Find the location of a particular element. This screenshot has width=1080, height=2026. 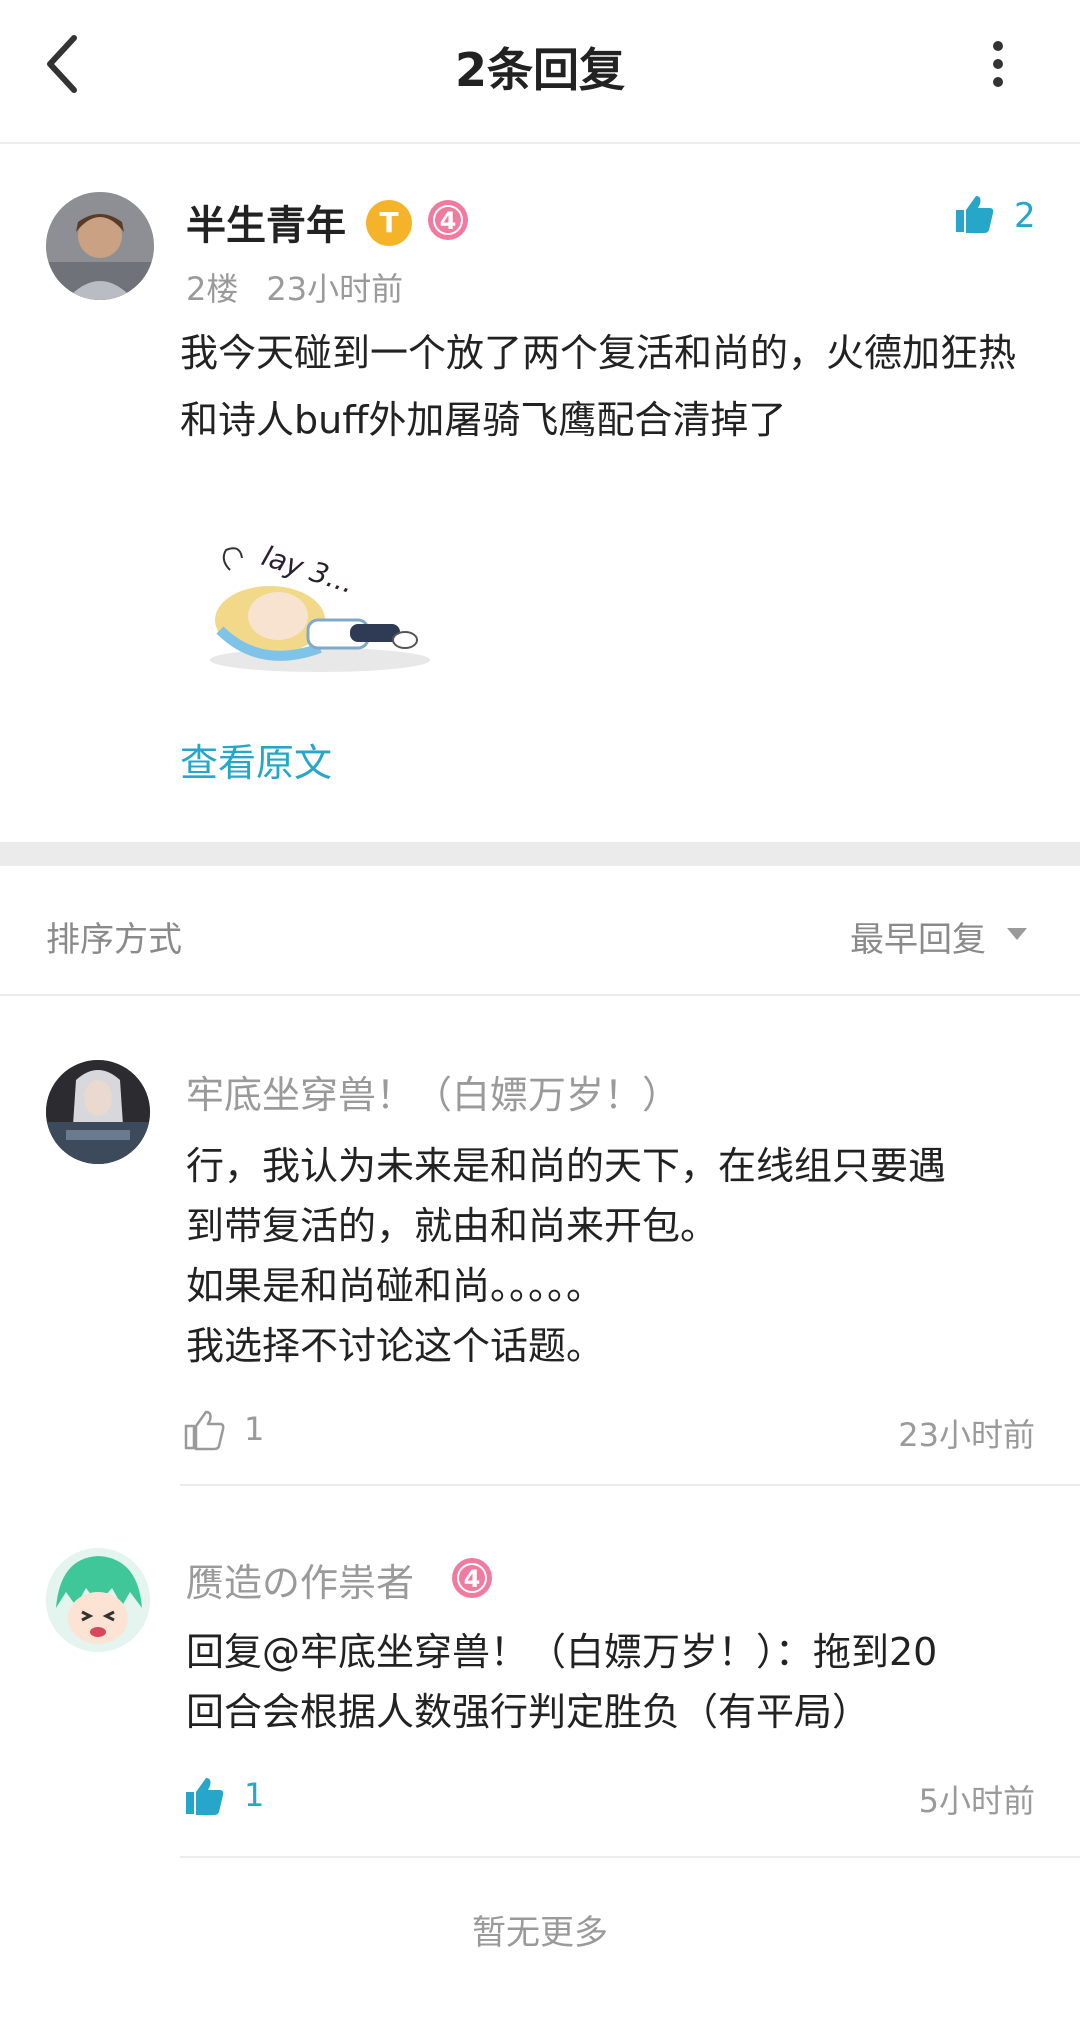

reply-author-name: 赝造の作祟者 is located at coordinates (300, 1579).